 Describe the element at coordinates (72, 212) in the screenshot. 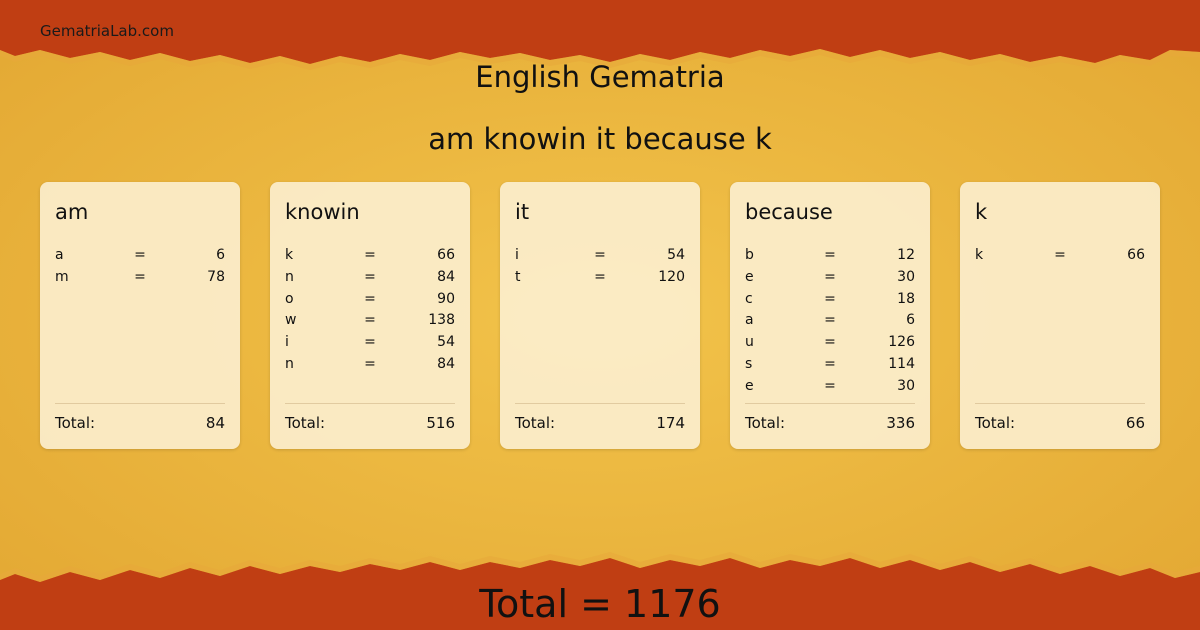

I see `card-word: am` at that location.